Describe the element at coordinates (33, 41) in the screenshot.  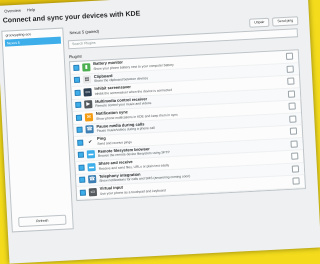
I see `sidebar-item-device: Nexus 5` at that location.